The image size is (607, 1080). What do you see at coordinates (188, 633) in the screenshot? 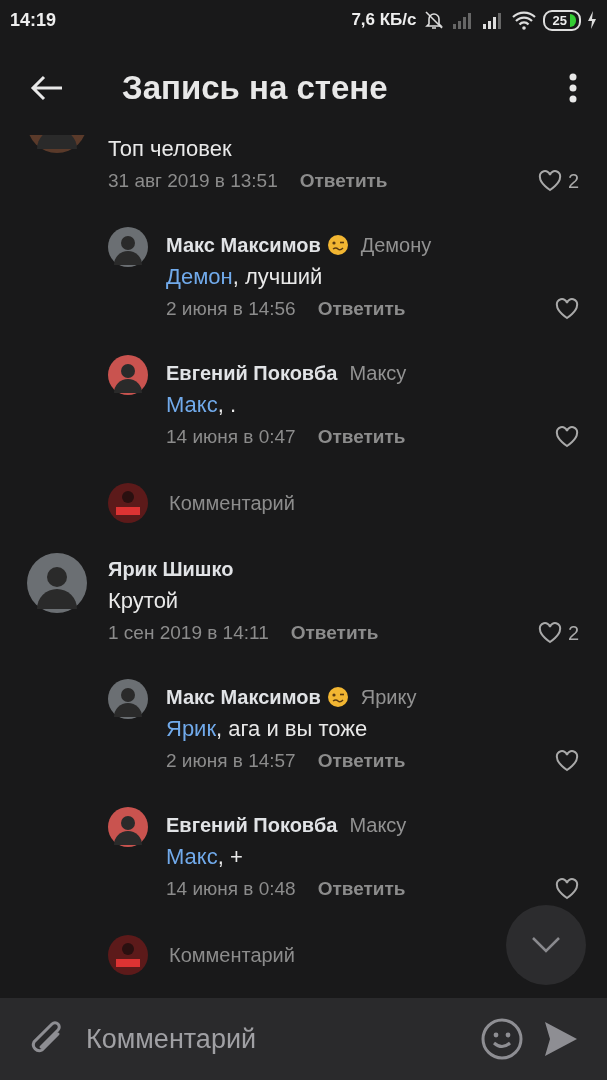
I see `comment-date: 1 сен 2019 в 14:11` at bounding box center [188, 633].